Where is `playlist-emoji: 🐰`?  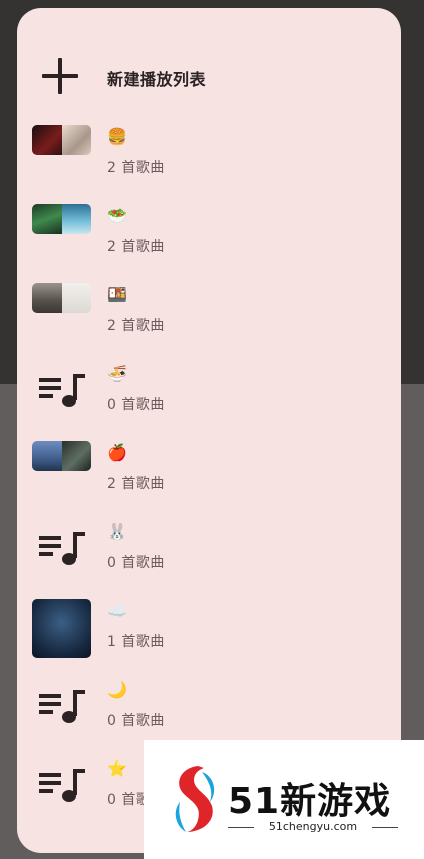
playlist-emoji: 🐰 is located at coordinates (117, 531).